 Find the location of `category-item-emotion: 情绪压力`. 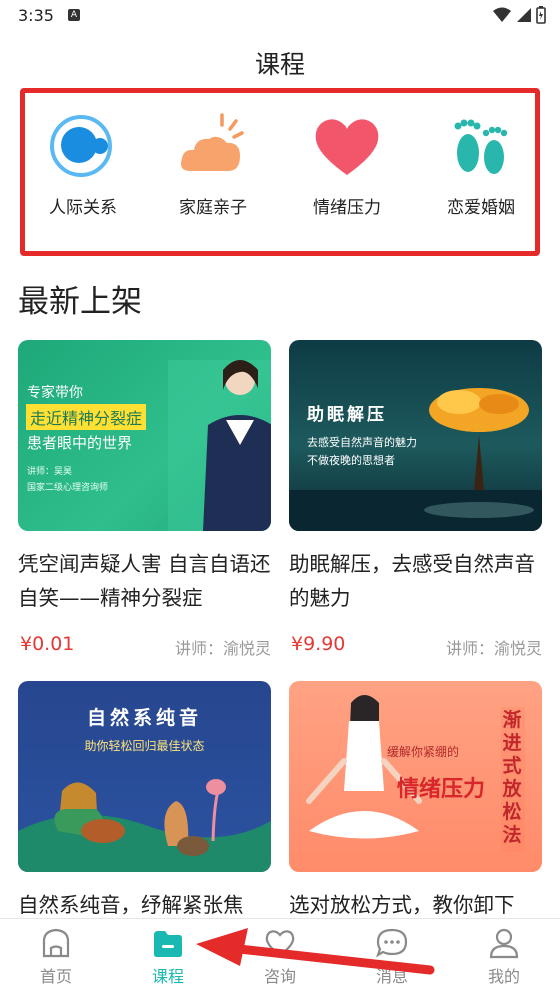

category-item-emotion: 情绪压力 is located at coordinates (347, 164).